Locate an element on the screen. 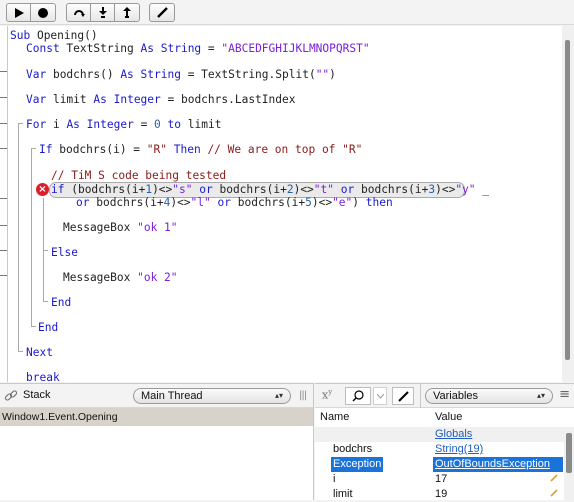 This screenshot has width=574, height=502. fold-guide-if-start is located at coordinates (33, 148).